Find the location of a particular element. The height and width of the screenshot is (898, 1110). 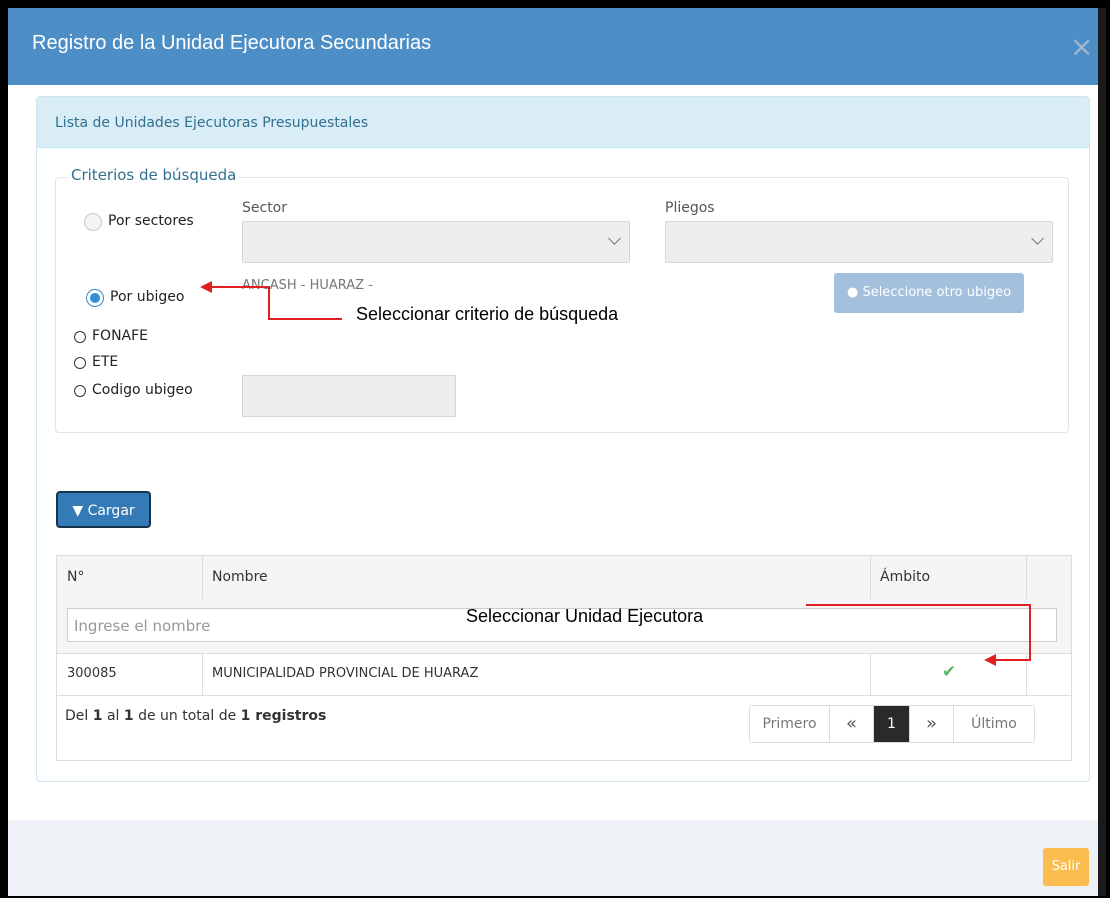

annotation-unit: Seleccionar Unidad Ejecutora is located at coordinates (585, 616).